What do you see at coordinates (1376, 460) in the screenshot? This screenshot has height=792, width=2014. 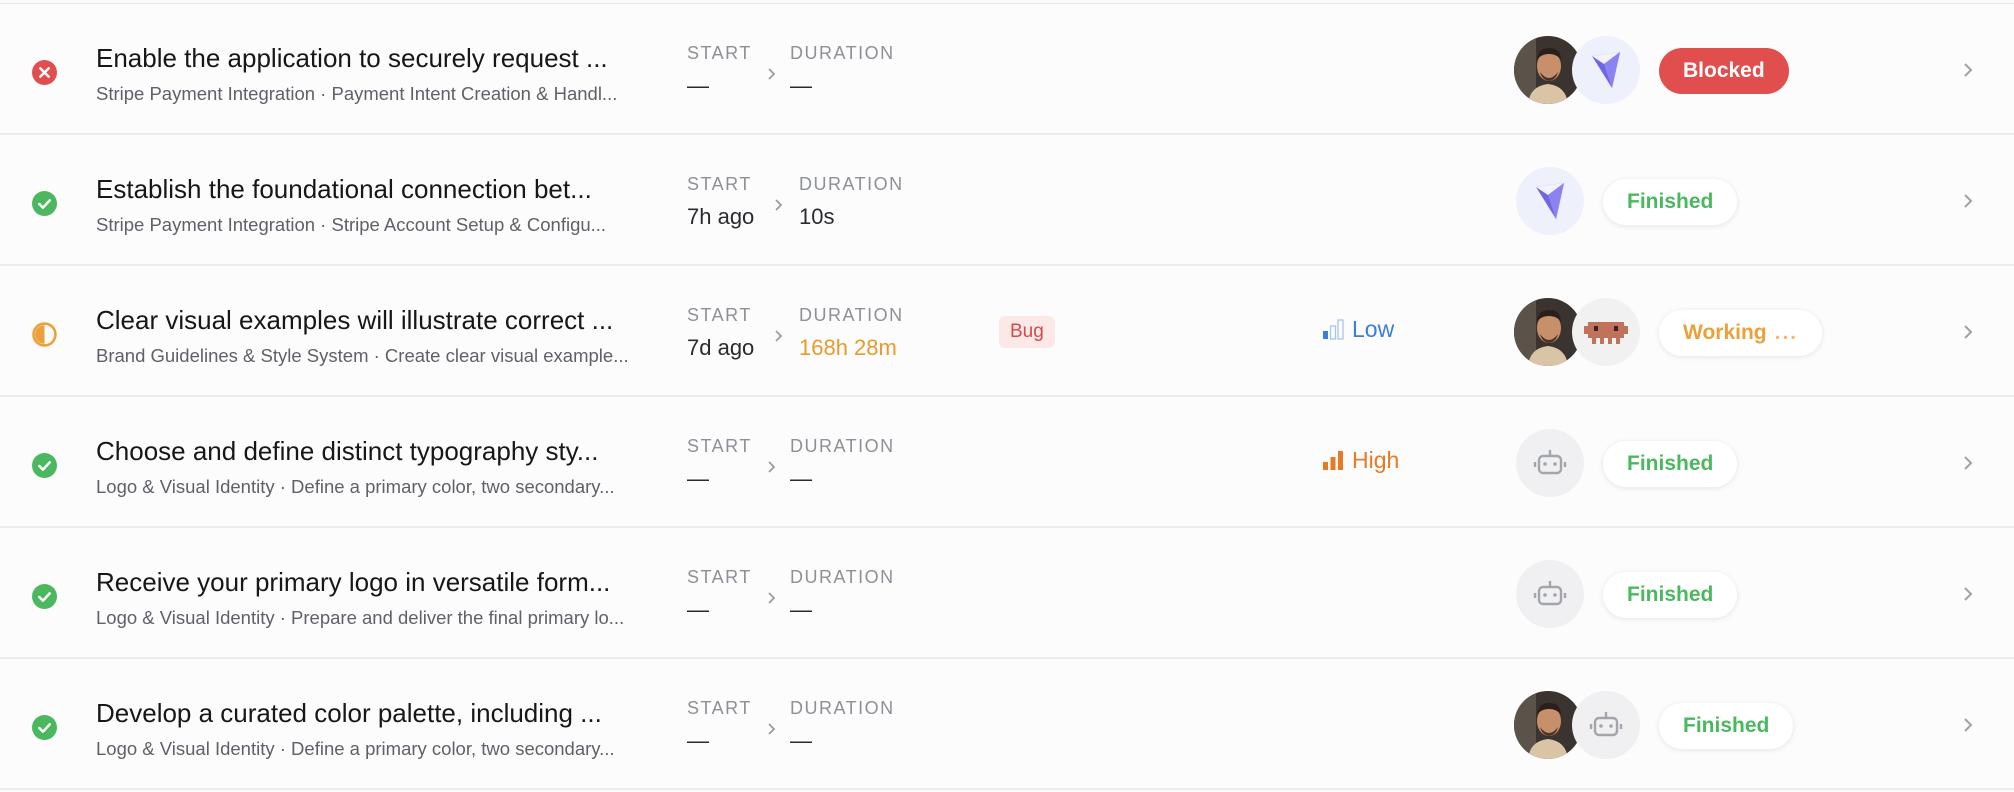 I see `priority-label: High` at bounding box center [1376, 460].